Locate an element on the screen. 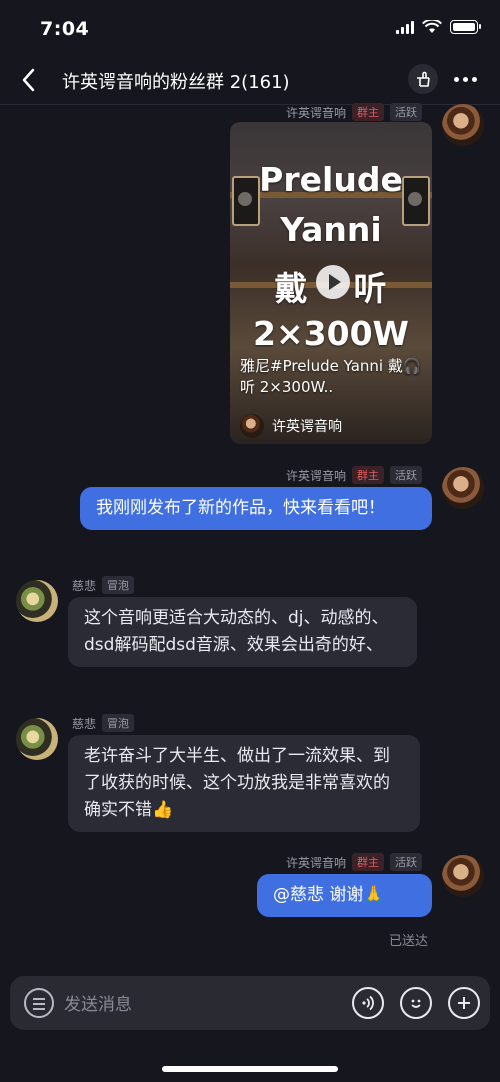  chat-header: 许英谔音响的粉丝群 2(161) is located at coordinates (250, 81).